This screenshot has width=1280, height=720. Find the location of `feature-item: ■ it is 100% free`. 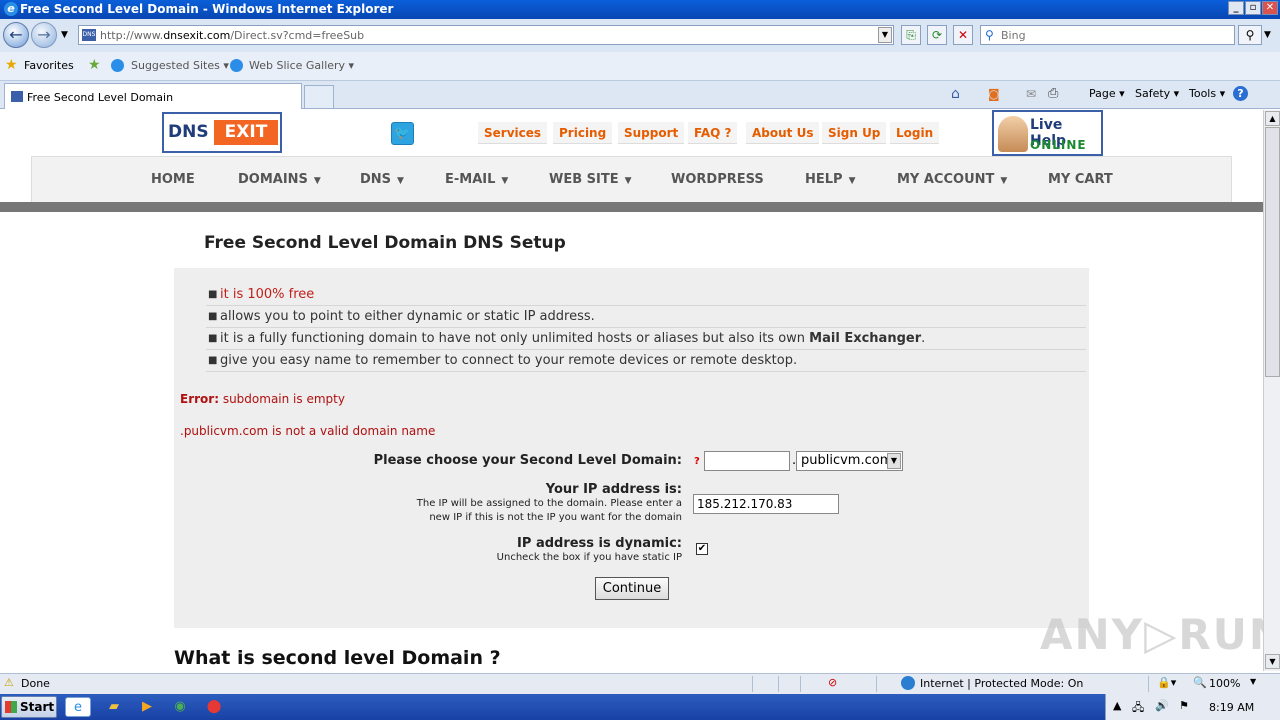

feature-item: ■ it is 100% free is located at coordinates (646, 295).